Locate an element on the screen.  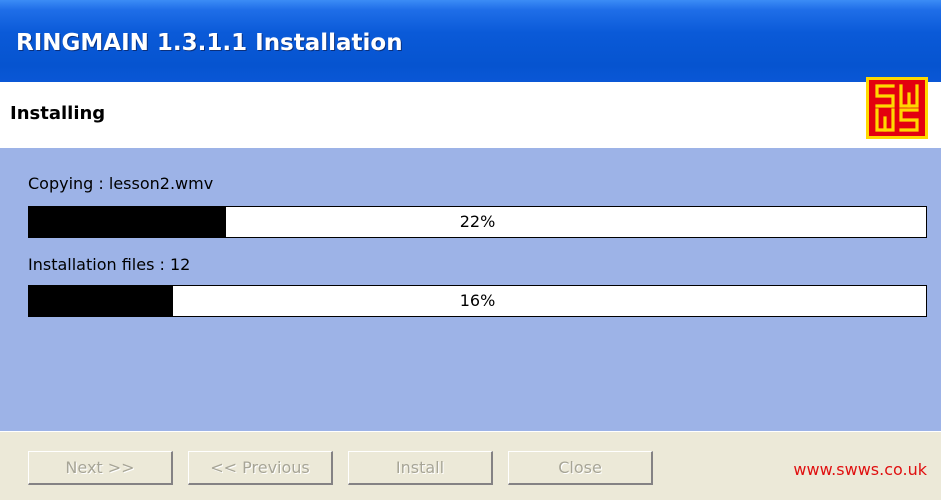
window-title: RINGMAIN 1.3.1.1 Installation is located at coordinates (209, 43).